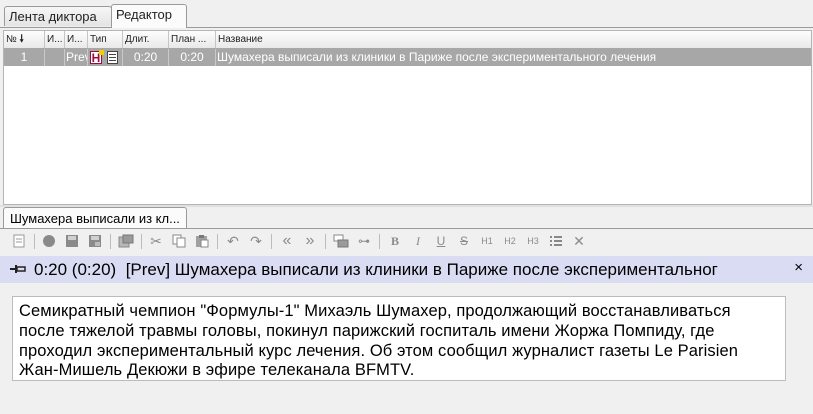 The image size is (813, 414). Describe the element at coordinates (441, 241) in the screenshot. I see `underline-icon: U` at that location.